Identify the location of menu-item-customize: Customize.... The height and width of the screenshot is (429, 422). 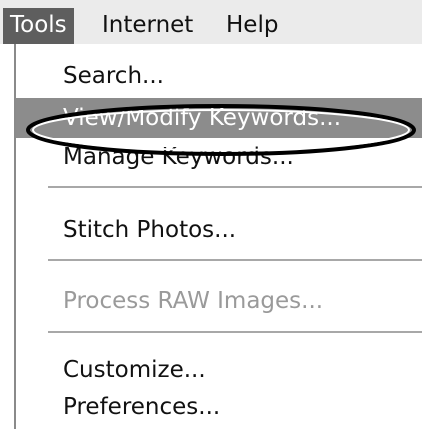
(219, 370).